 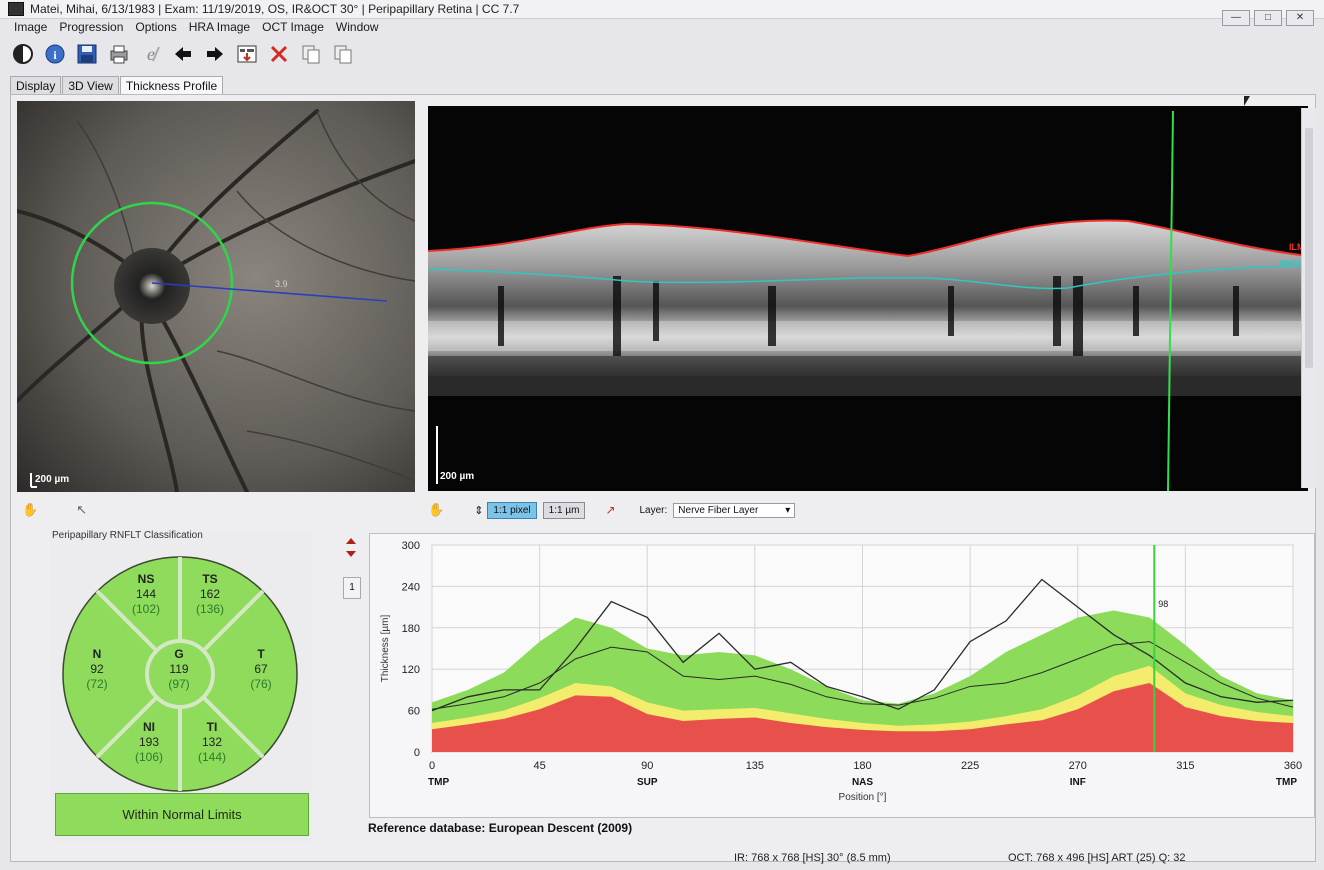 What do you see at coordinates (311, 54) in the screenshot?
I see `copy-icon` at bounding box center [311, 54].